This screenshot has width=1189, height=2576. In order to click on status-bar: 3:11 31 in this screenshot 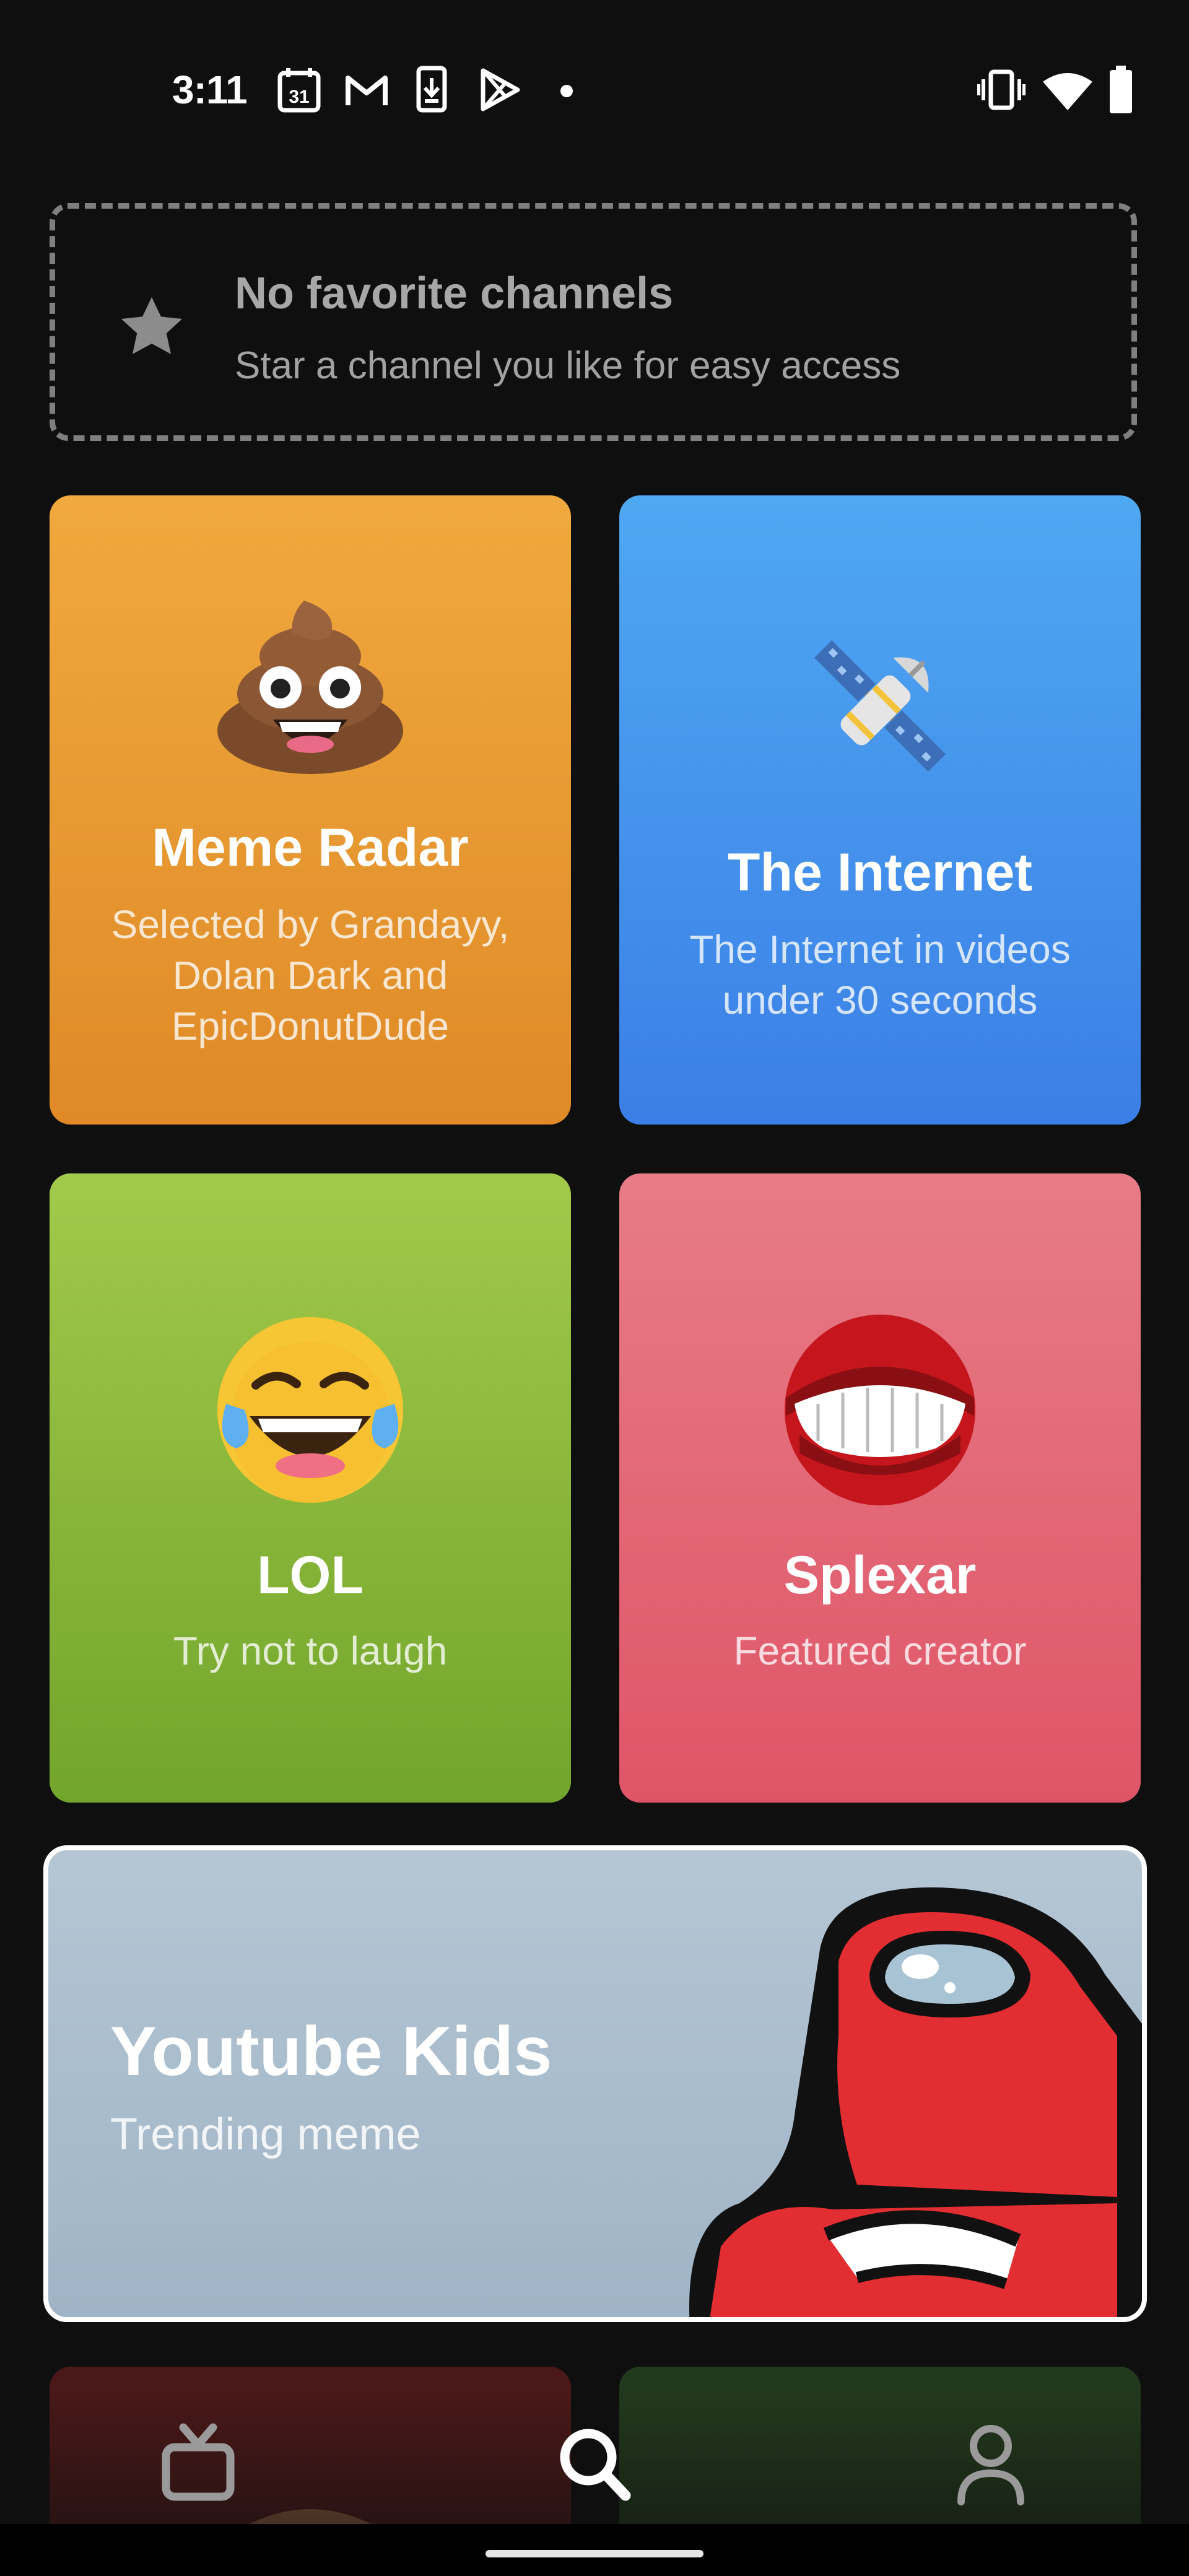, I will do `click(594, 90)`.